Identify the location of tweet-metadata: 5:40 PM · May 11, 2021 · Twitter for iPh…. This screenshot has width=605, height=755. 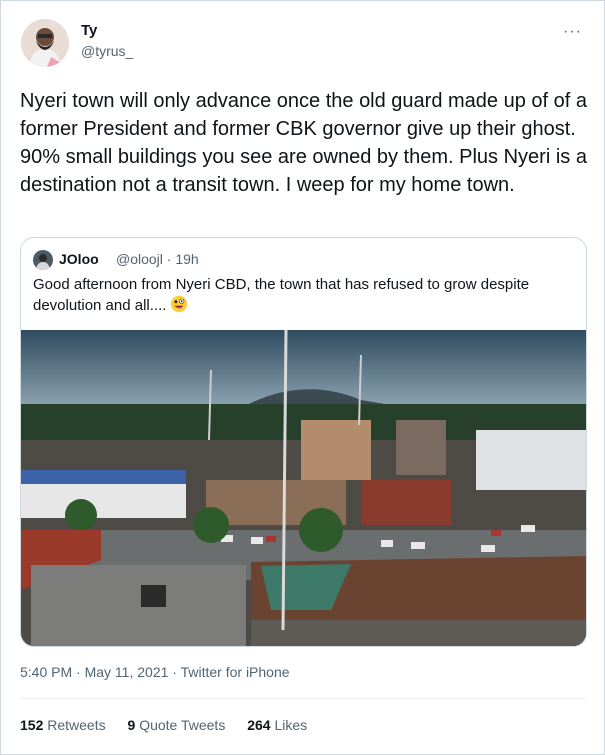
(155, 672).